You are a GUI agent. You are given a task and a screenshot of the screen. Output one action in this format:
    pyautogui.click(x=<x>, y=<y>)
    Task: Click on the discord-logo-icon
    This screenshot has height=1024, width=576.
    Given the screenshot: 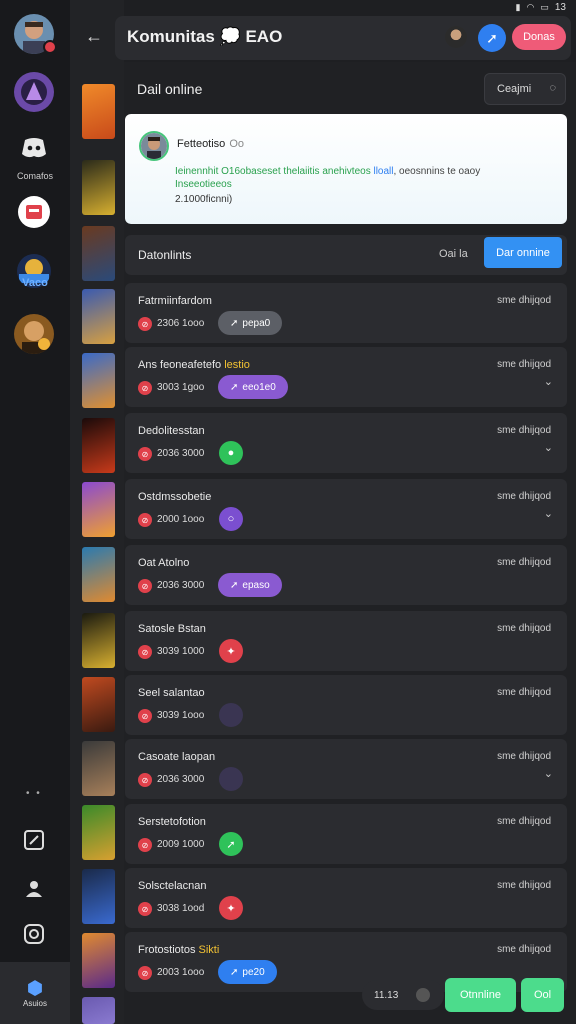 What is the action you would take?
    pyautogui.click(x=34, y=148)
    